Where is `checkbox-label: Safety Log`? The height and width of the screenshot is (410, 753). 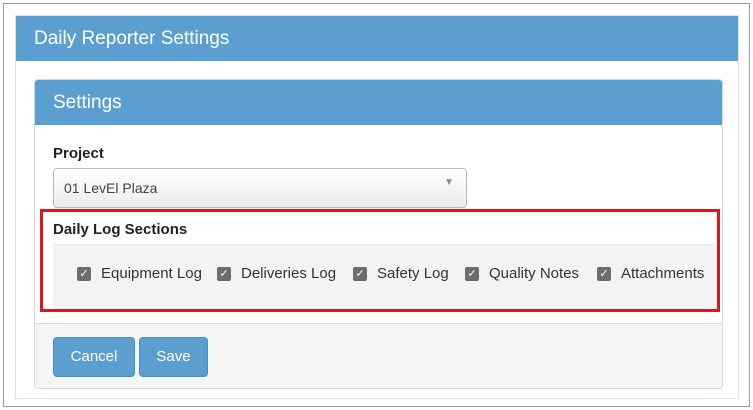 checkbox-label: Safety Log is located at coordinates (413, 273).